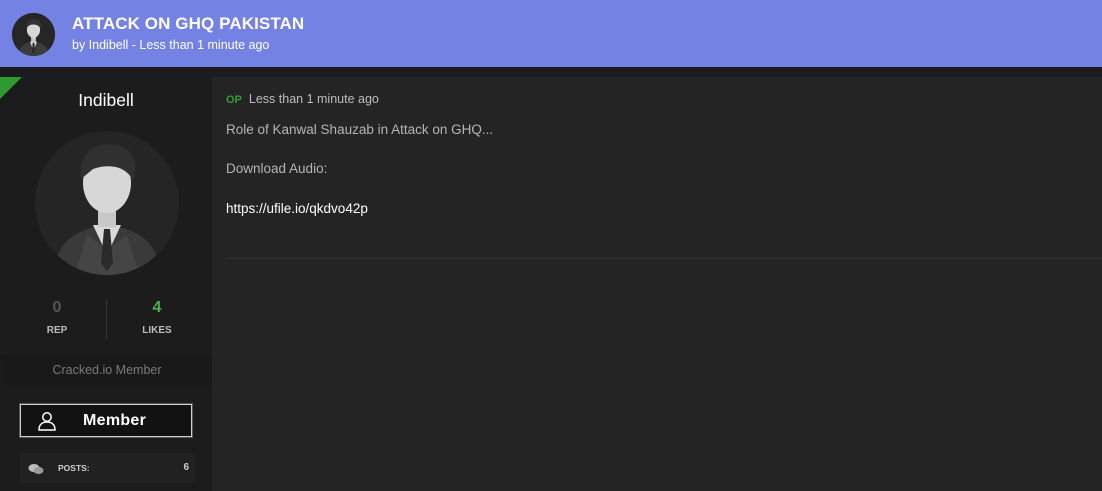 Image resolution: width=1102 pixels, height=491 pixels. What do you see at coordinates (107, 370) in the screenshot?
I see `member-title: Cracked.io Member` at bounding box center [107, 370].